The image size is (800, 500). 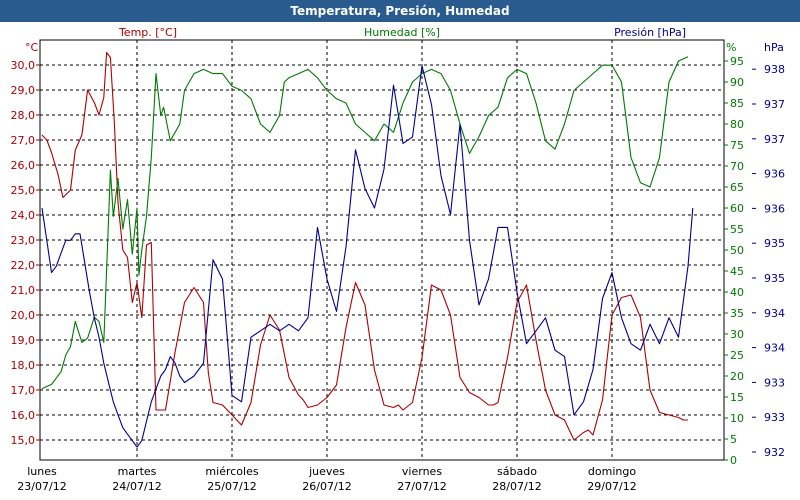 I want to click on humidity-tick-label: 90, so click(x=737, y=82).